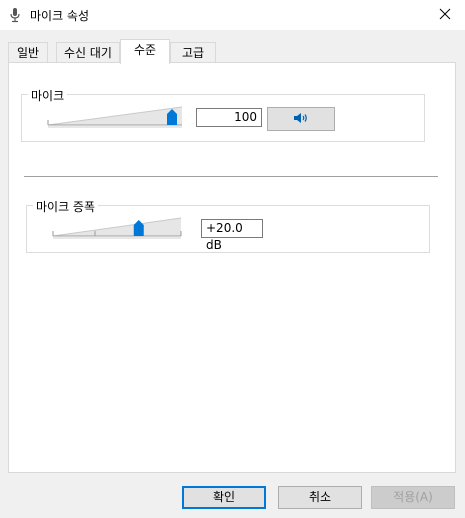  I want to click on cancel-button: 취소, so click(320, 497).